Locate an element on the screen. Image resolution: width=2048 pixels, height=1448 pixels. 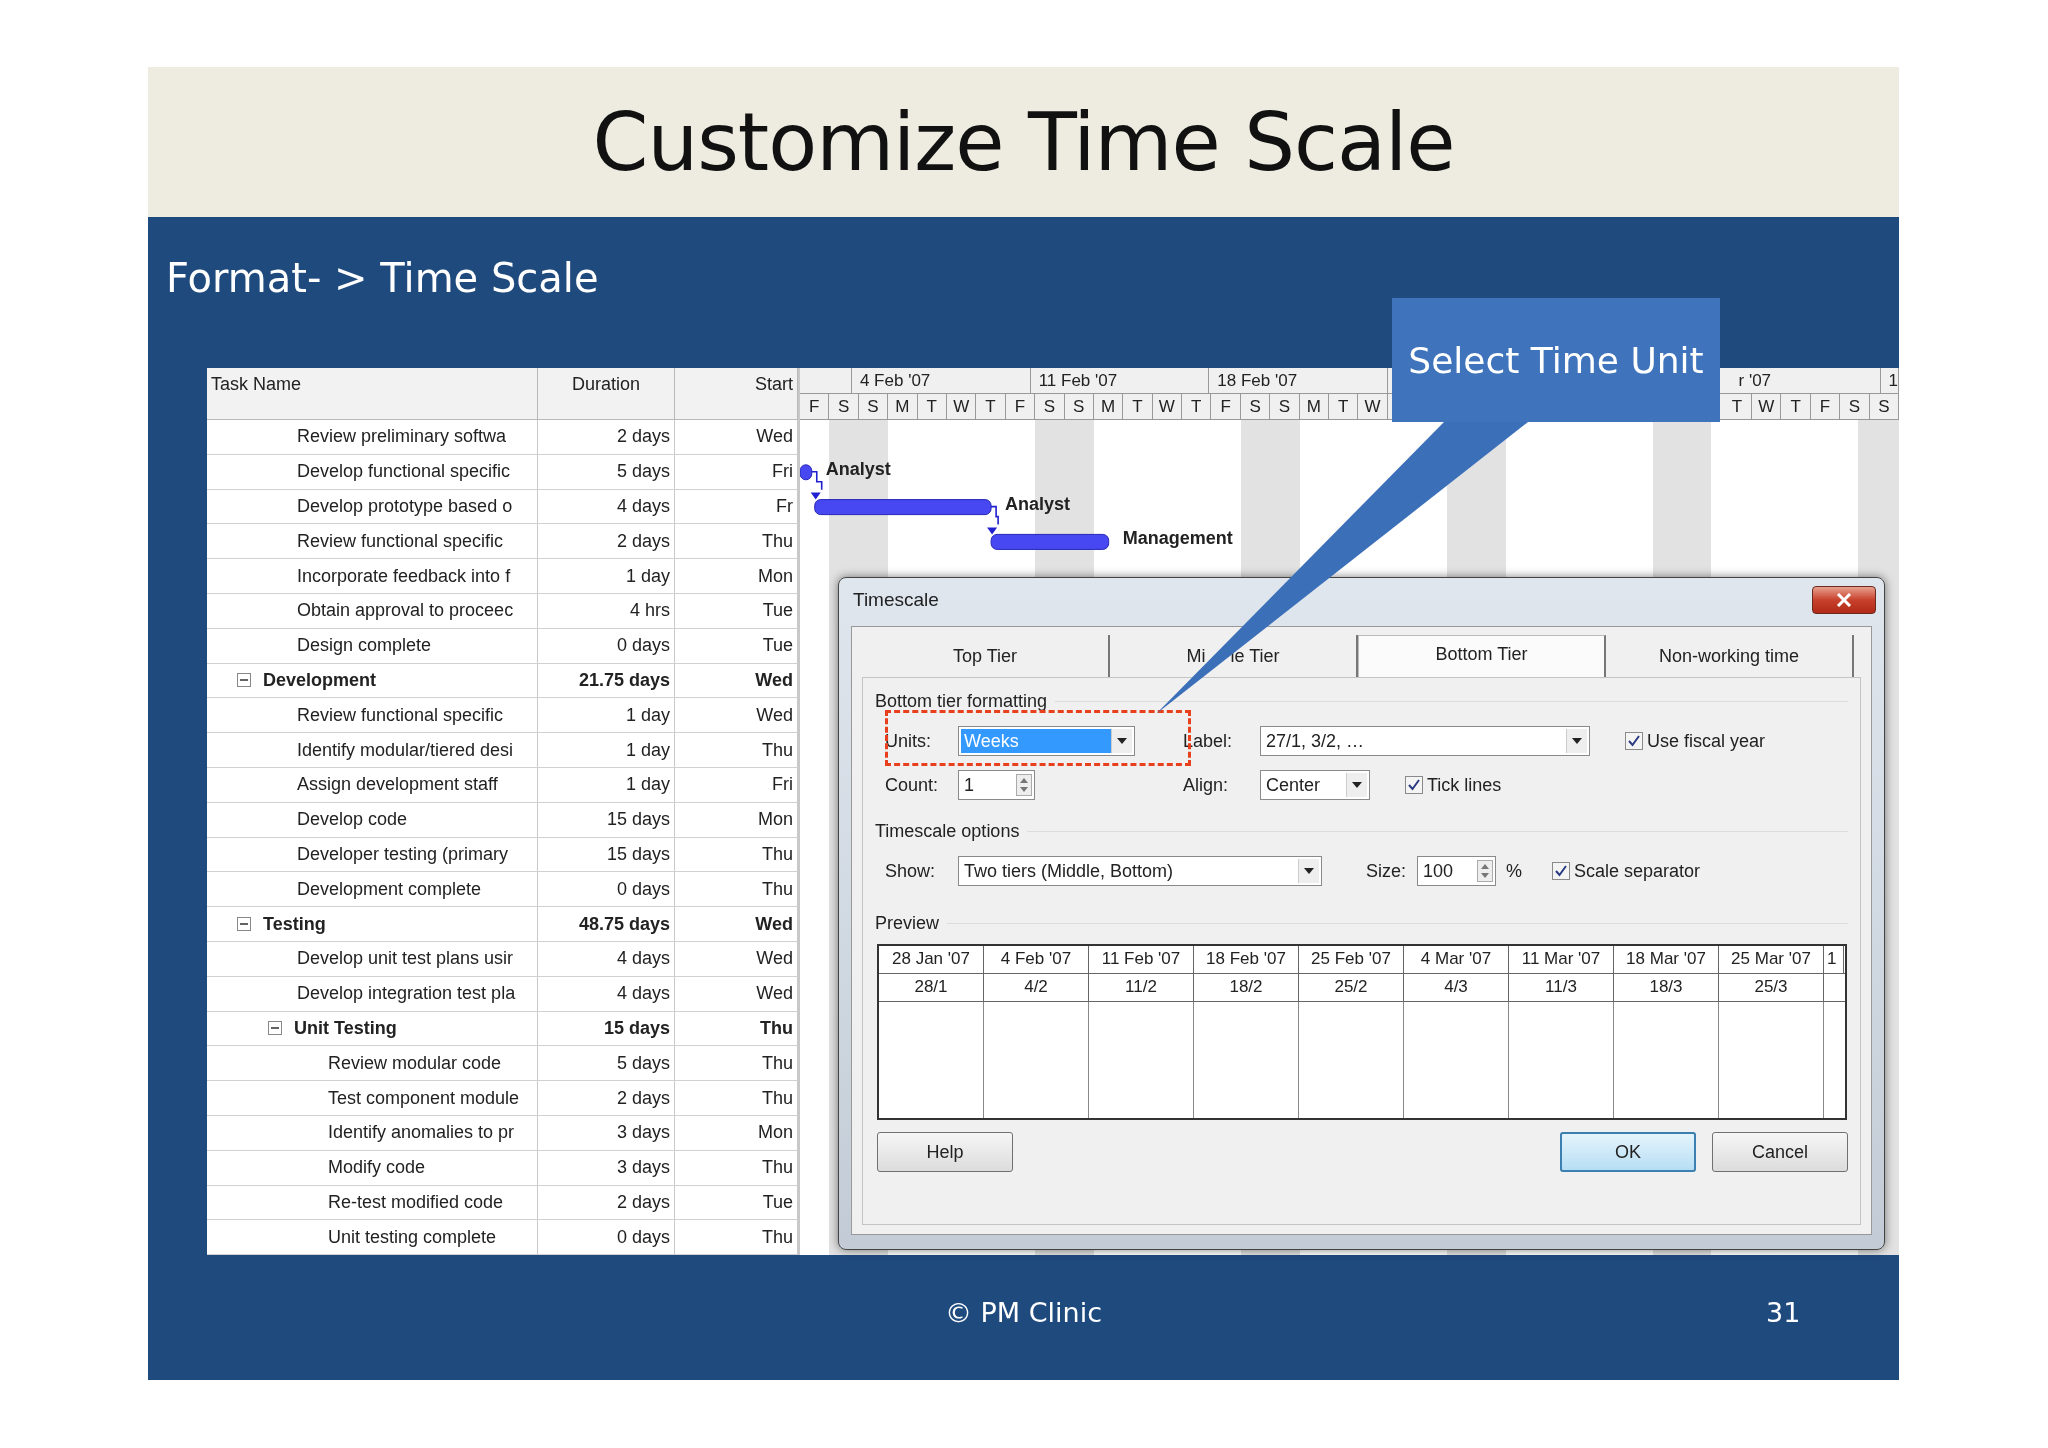
dialog-button: Cancel is located at coordinates (1780, 1152).